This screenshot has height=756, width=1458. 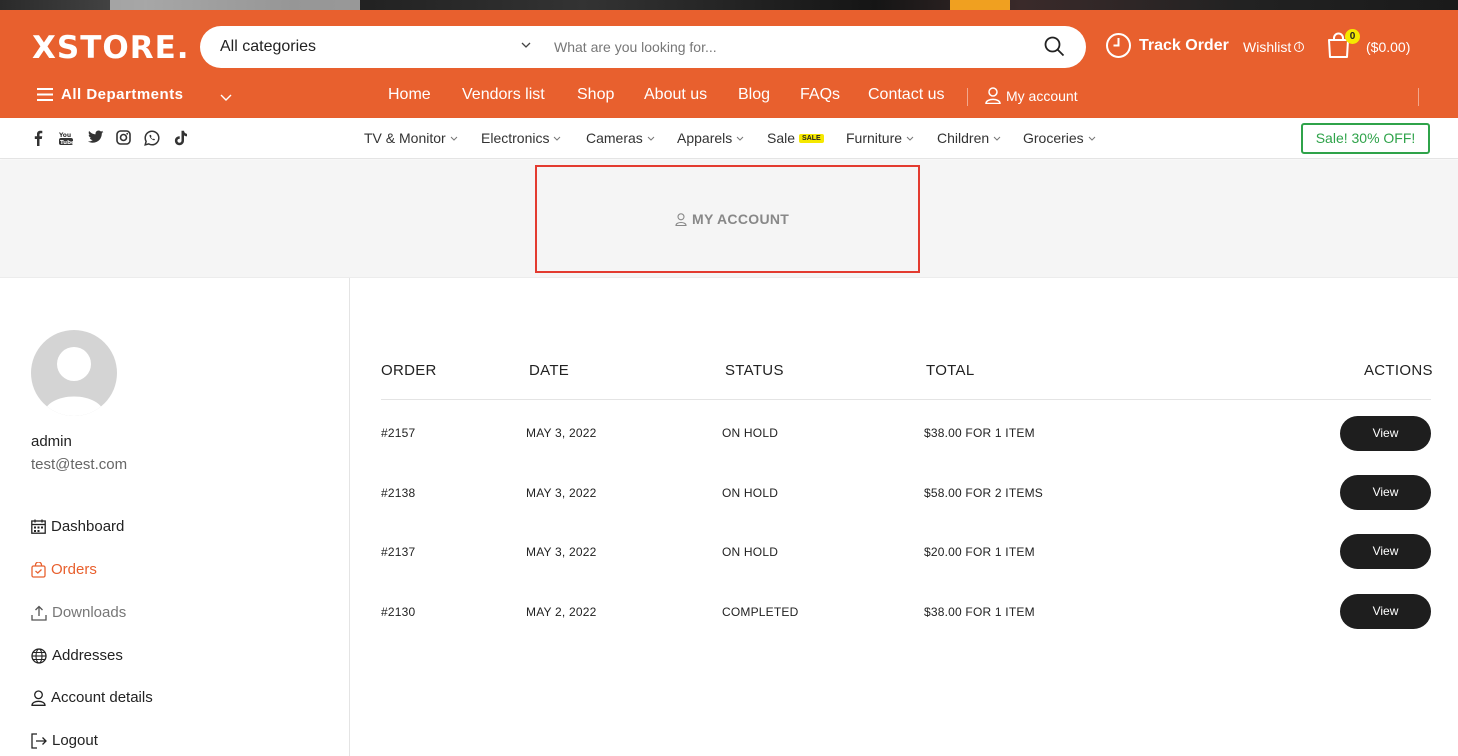 I want to click on upload-icon, so click(x=39, y=613).